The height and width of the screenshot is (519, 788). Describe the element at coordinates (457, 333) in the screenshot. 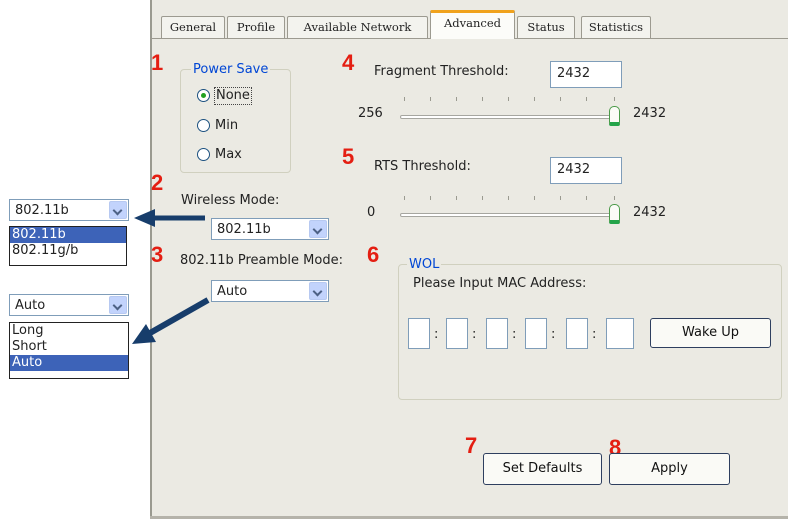

I see `mac-octet-2-input` at that location.